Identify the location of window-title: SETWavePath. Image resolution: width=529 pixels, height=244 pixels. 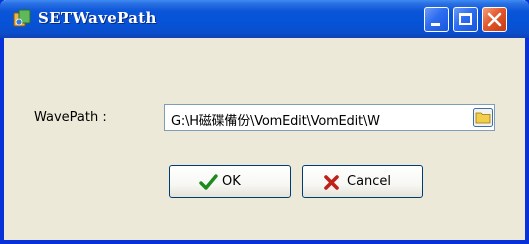
(97, 18).